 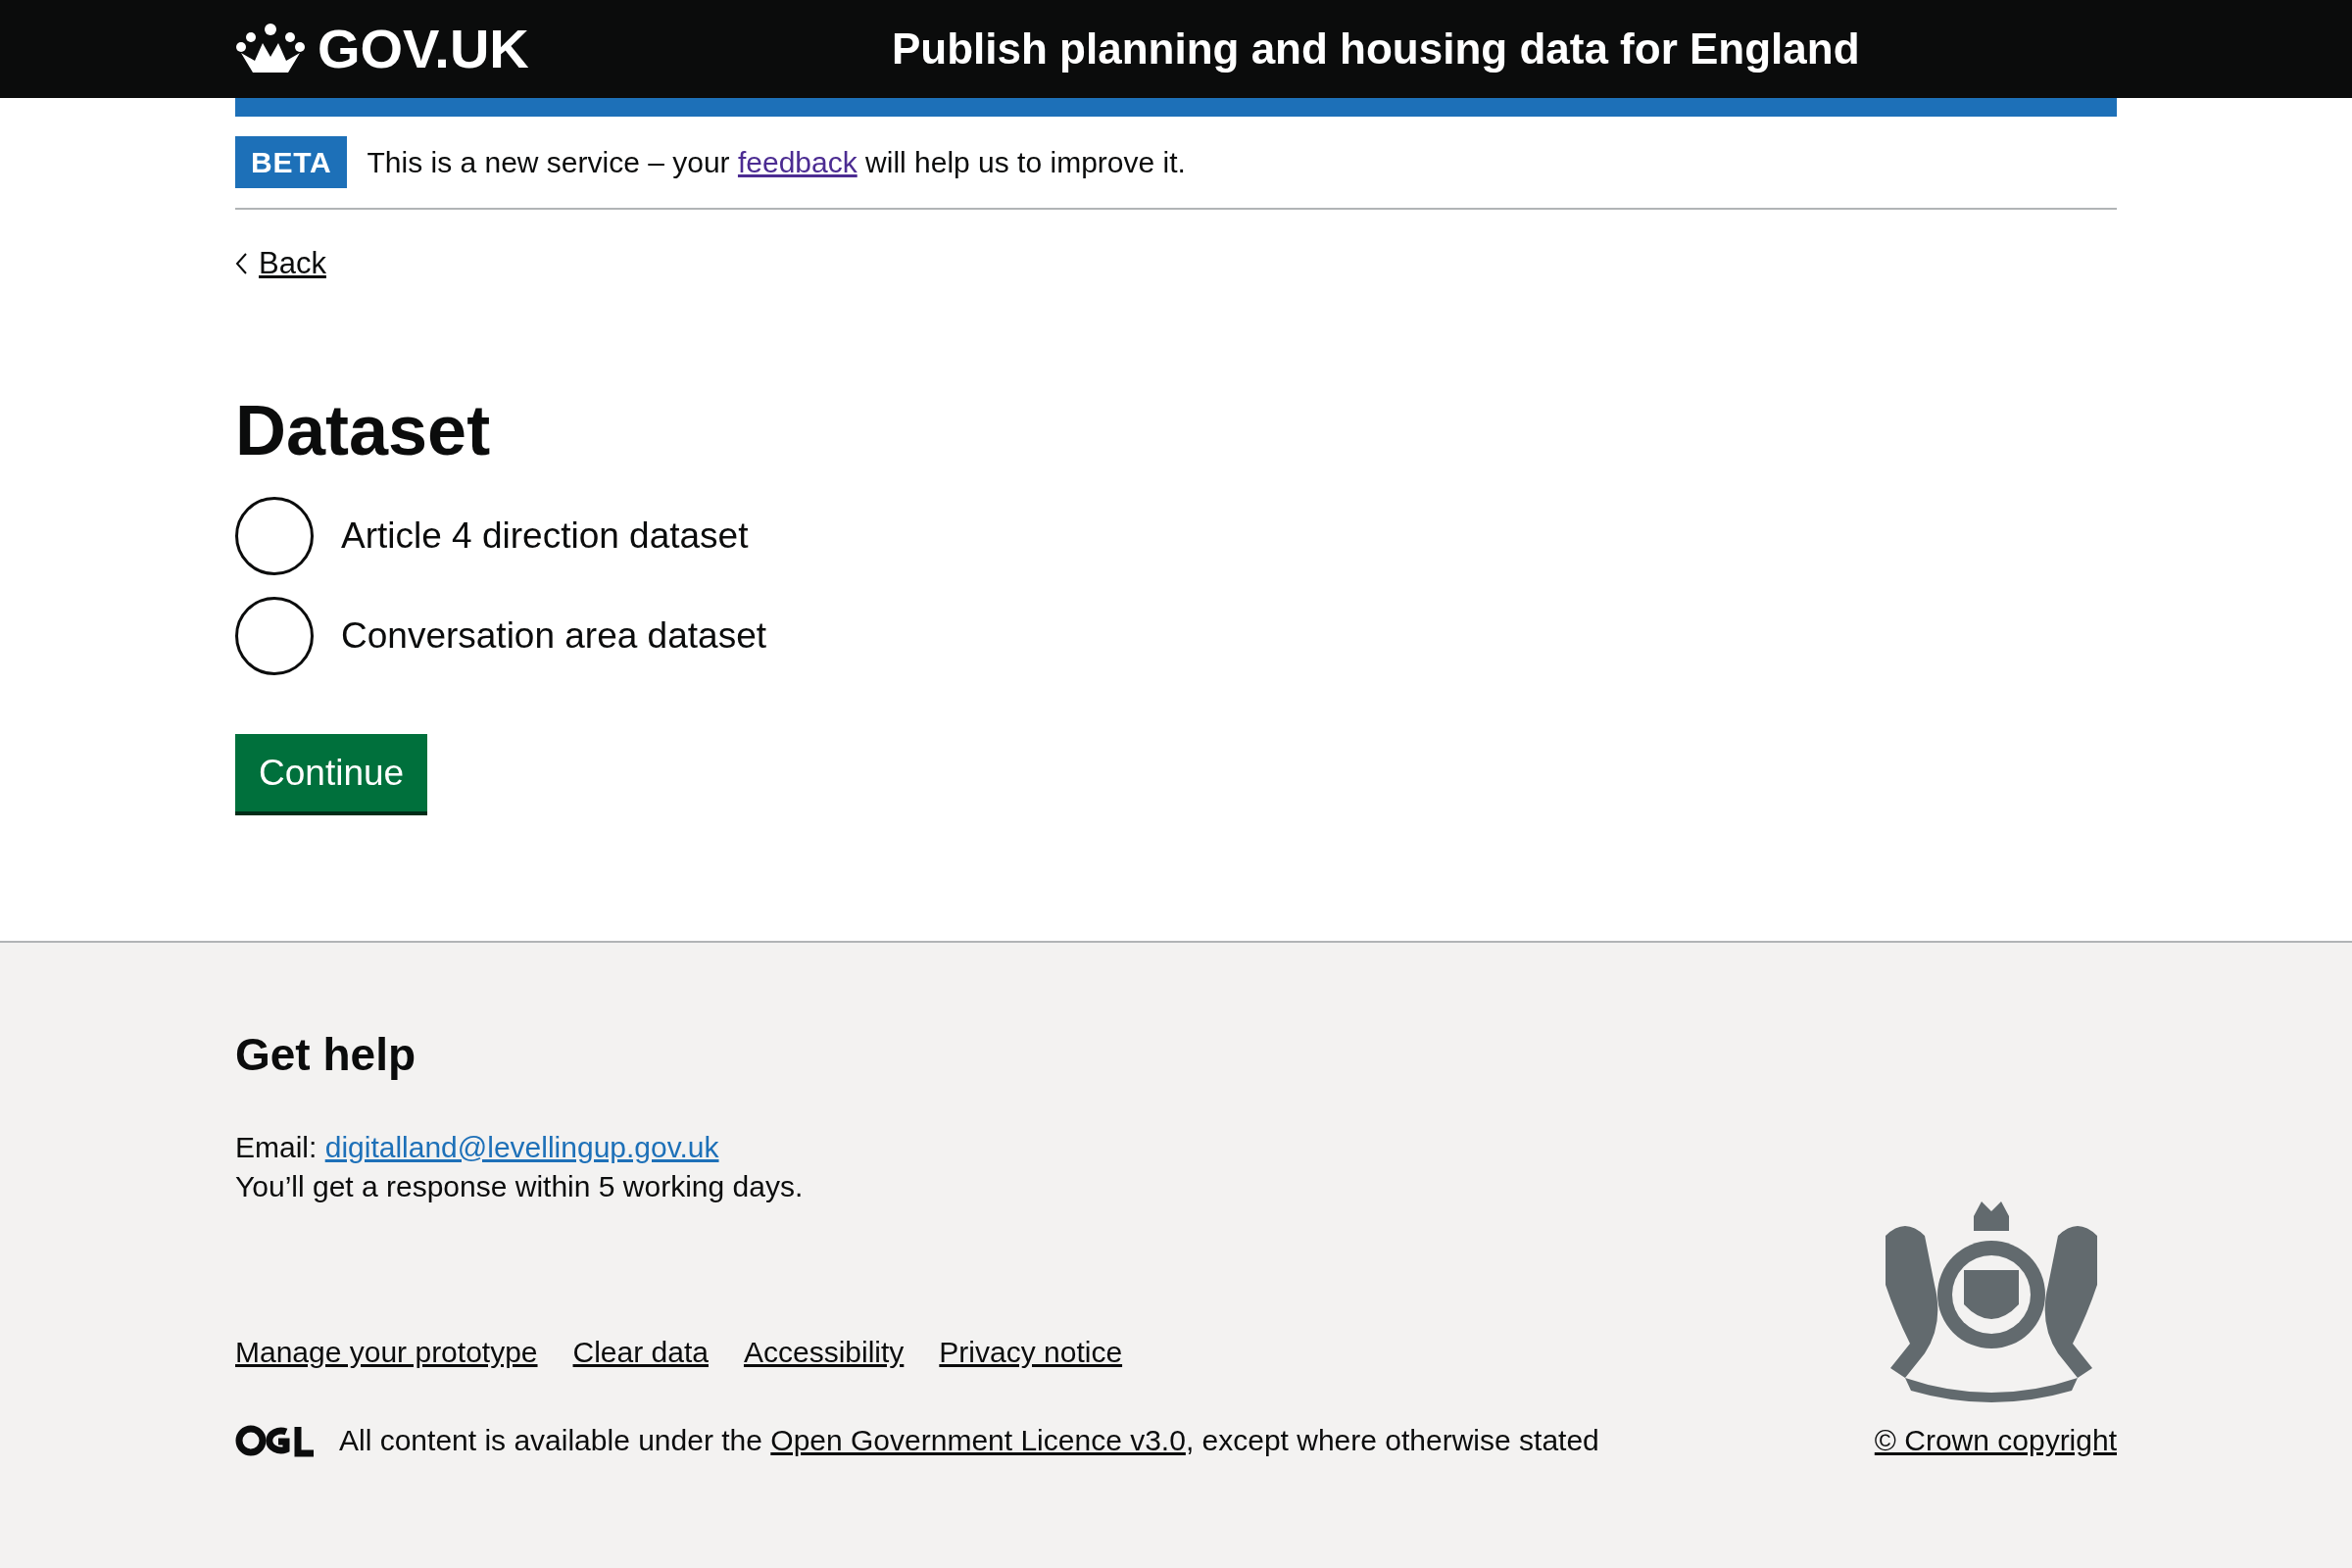 I want to click on site-logo: GOV.UK, so click(x=423, y=49).